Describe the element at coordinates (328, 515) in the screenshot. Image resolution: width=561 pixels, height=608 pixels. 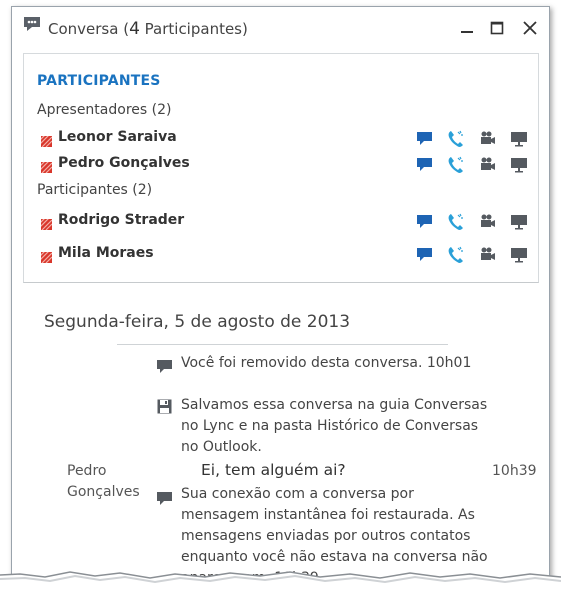
I see `restored-line: mensagem instantânea foi restaurada. As` at that location.